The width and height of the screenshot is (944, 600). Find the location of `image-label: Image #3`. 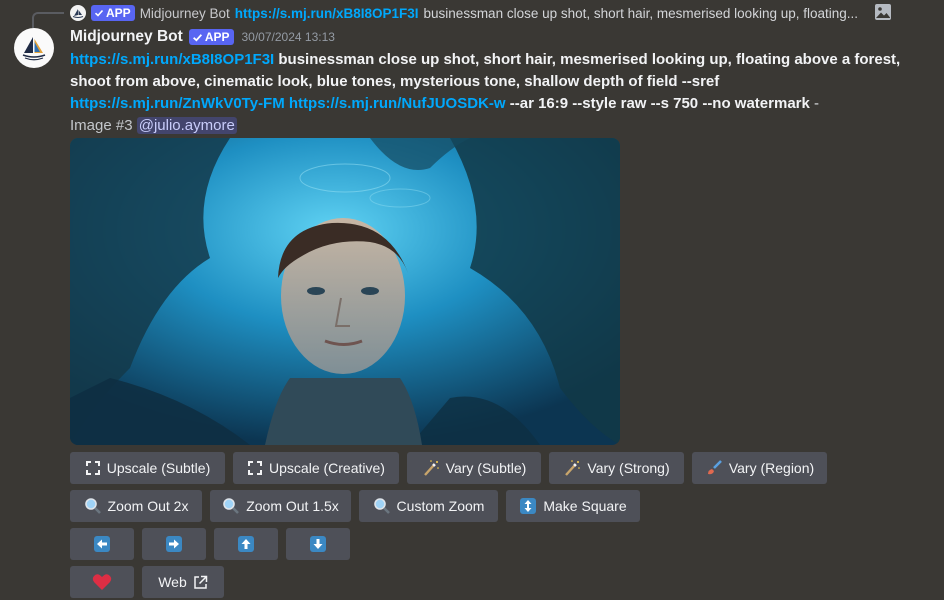

image-label: Image #3 is located at coordinates (101, 125).